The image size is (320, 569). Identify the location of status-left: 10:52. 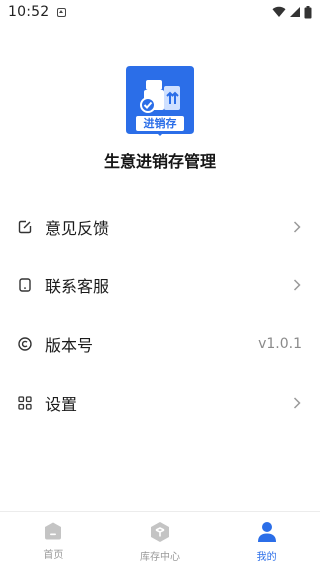
(37, 12).